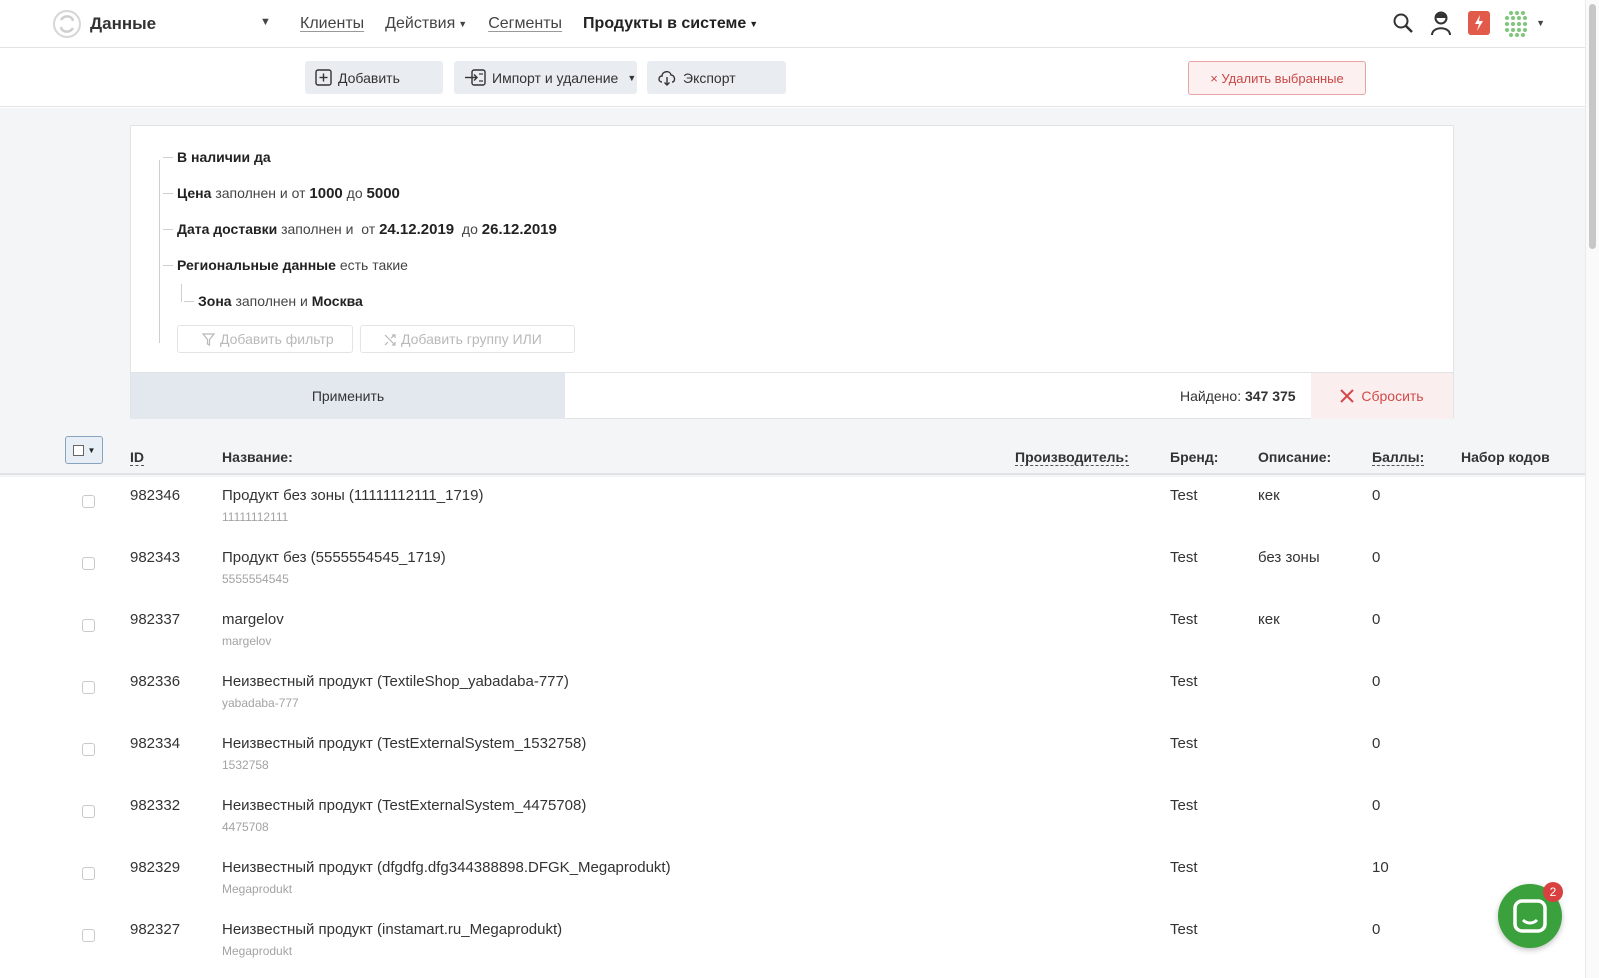 The width and height of the screenshot is (1599, 978). What do you see at coordinates (352, 495) in the screenshot?
I see `row-name: Продукт без зоны (11111112111_1719)` at bounding box center [352, 495].